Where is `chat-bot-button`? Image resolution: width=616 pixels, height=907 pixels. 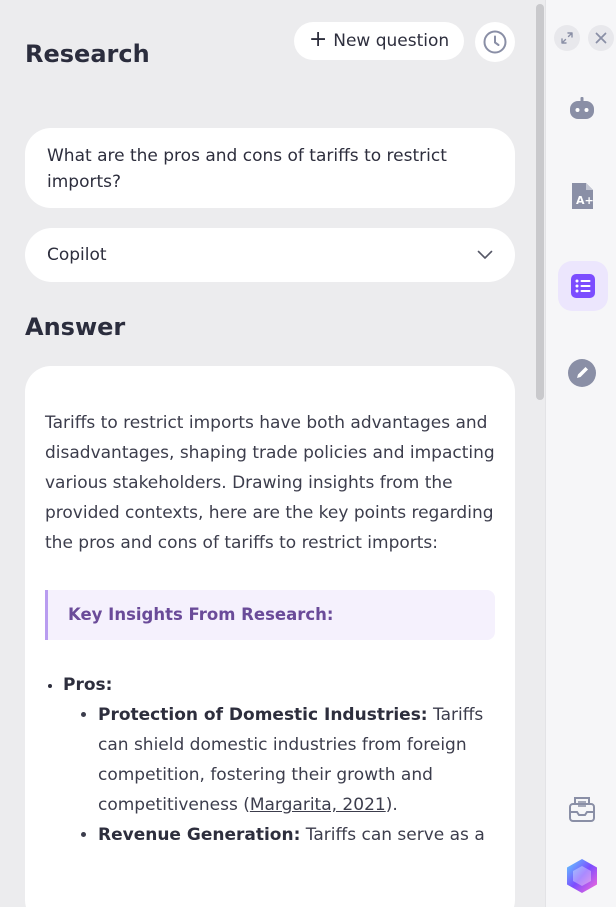 chat-bot-button is located at coordinates (582, 110).